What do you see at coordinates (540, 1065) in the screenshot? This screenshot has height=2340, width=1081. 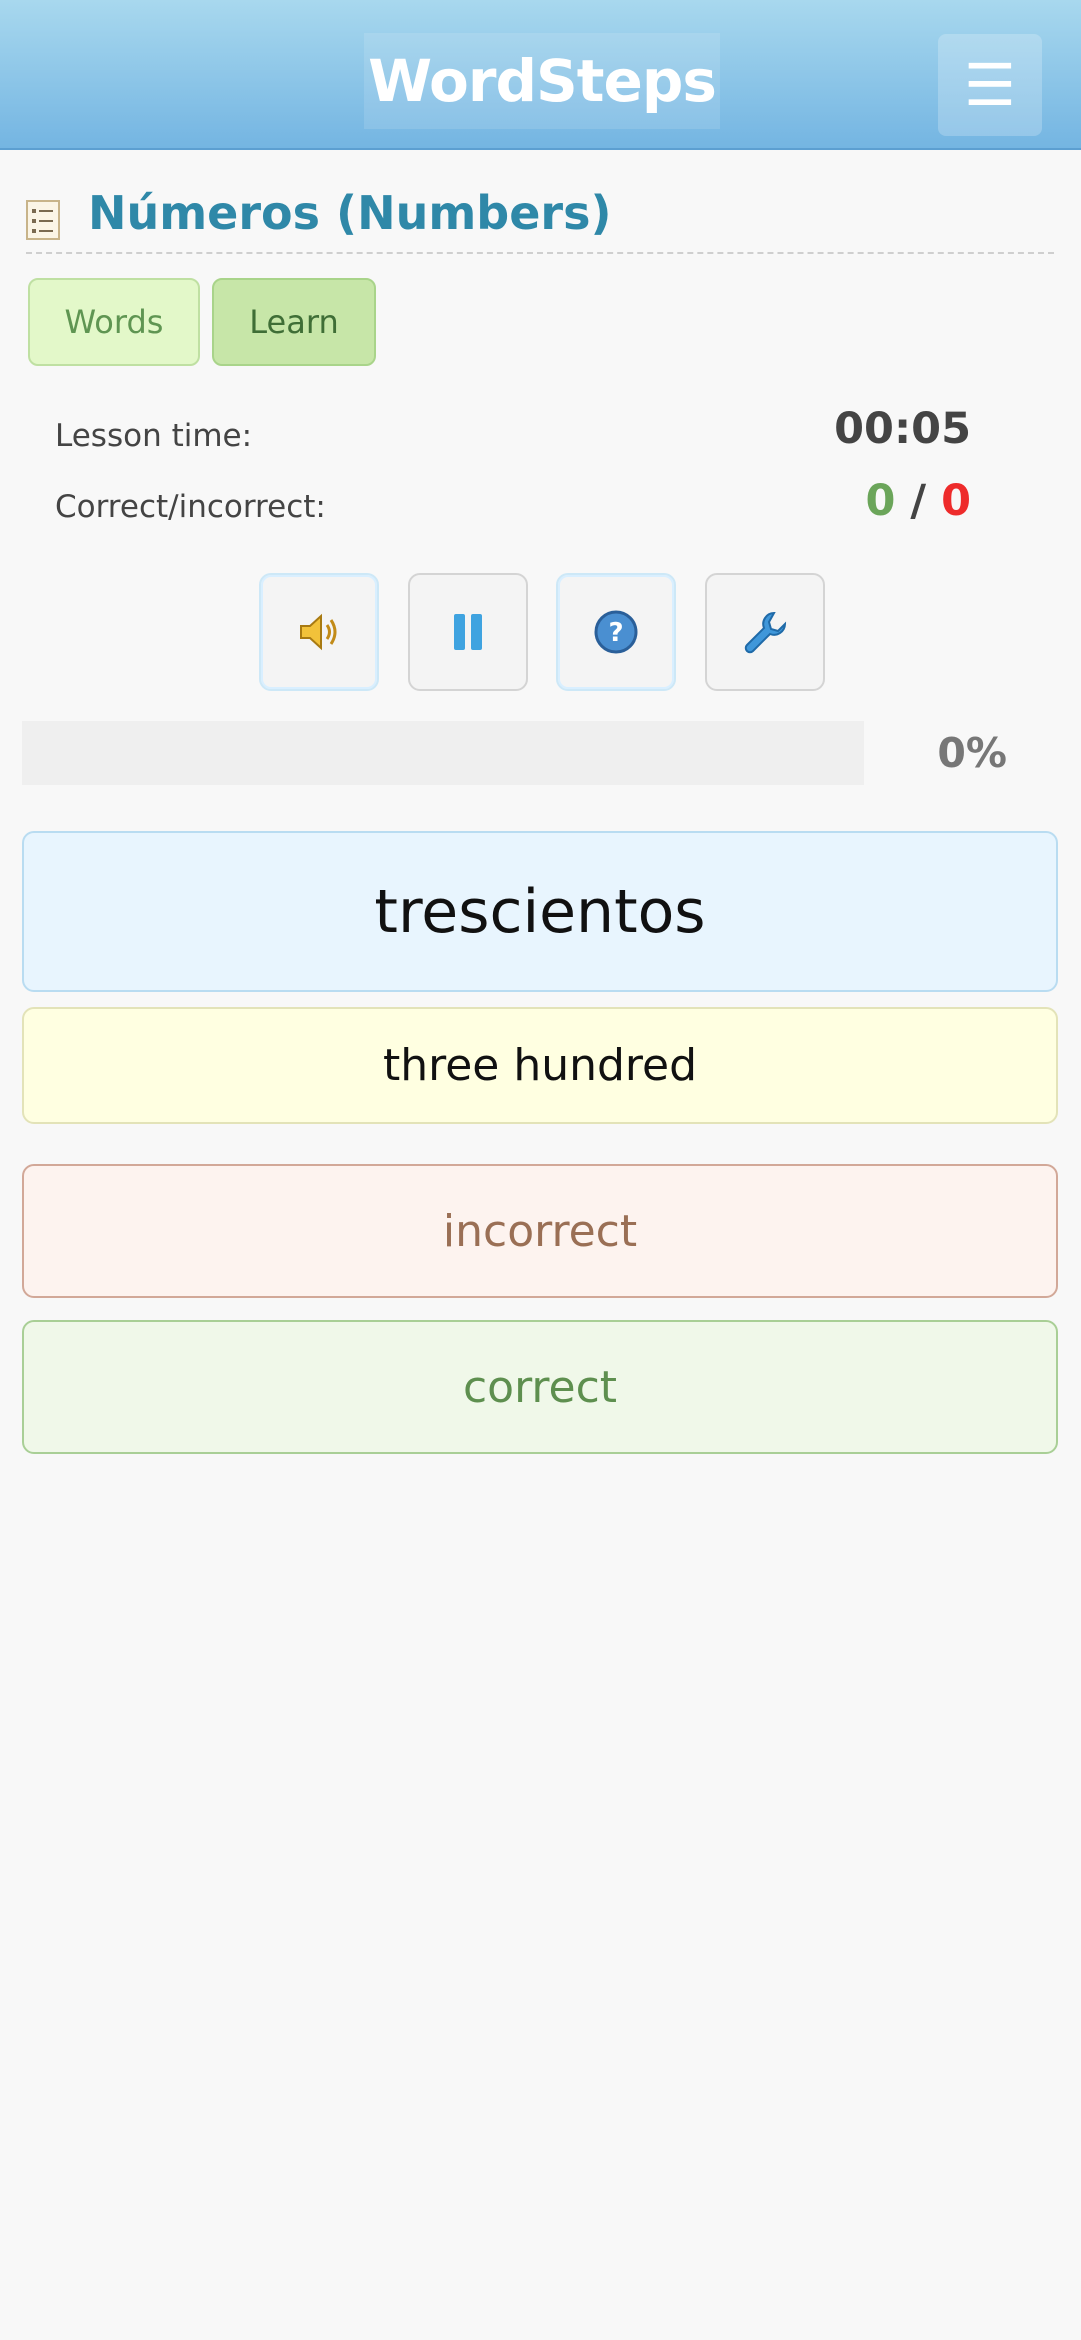 I see `translation-card: three hundred` at bounding box center [540, 1065].